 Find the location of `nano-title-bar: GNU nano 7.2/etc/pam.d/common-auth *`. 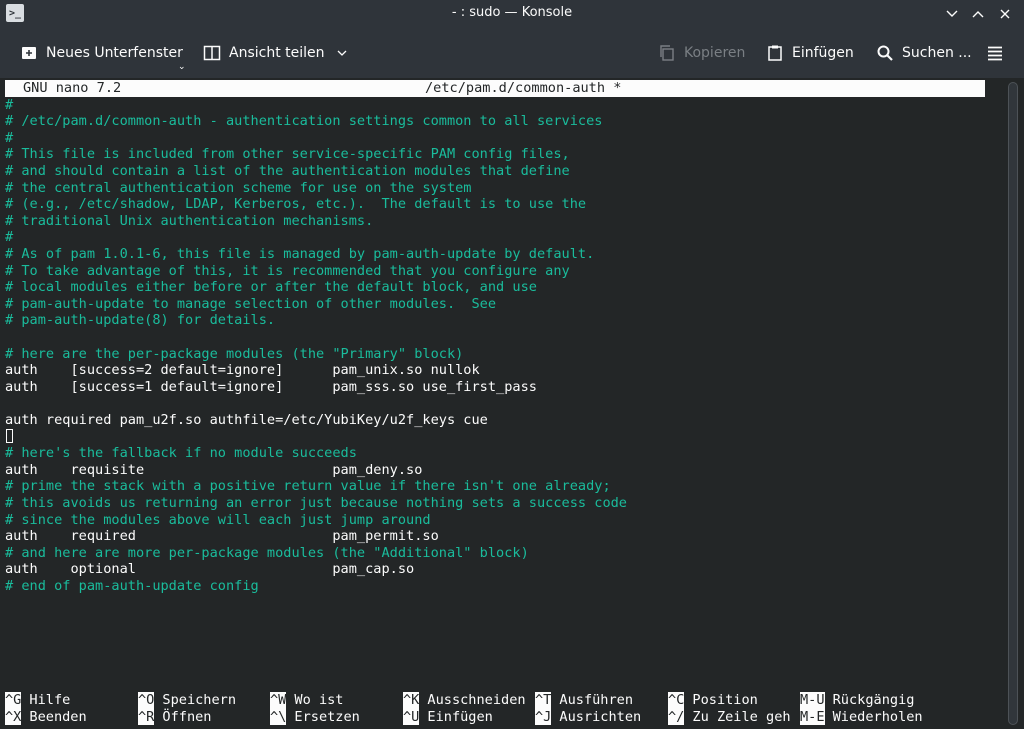

nano-title-bar: GNU nano 7.2/etc/pam.d/common-auth * is located at coordinates (495, 88).